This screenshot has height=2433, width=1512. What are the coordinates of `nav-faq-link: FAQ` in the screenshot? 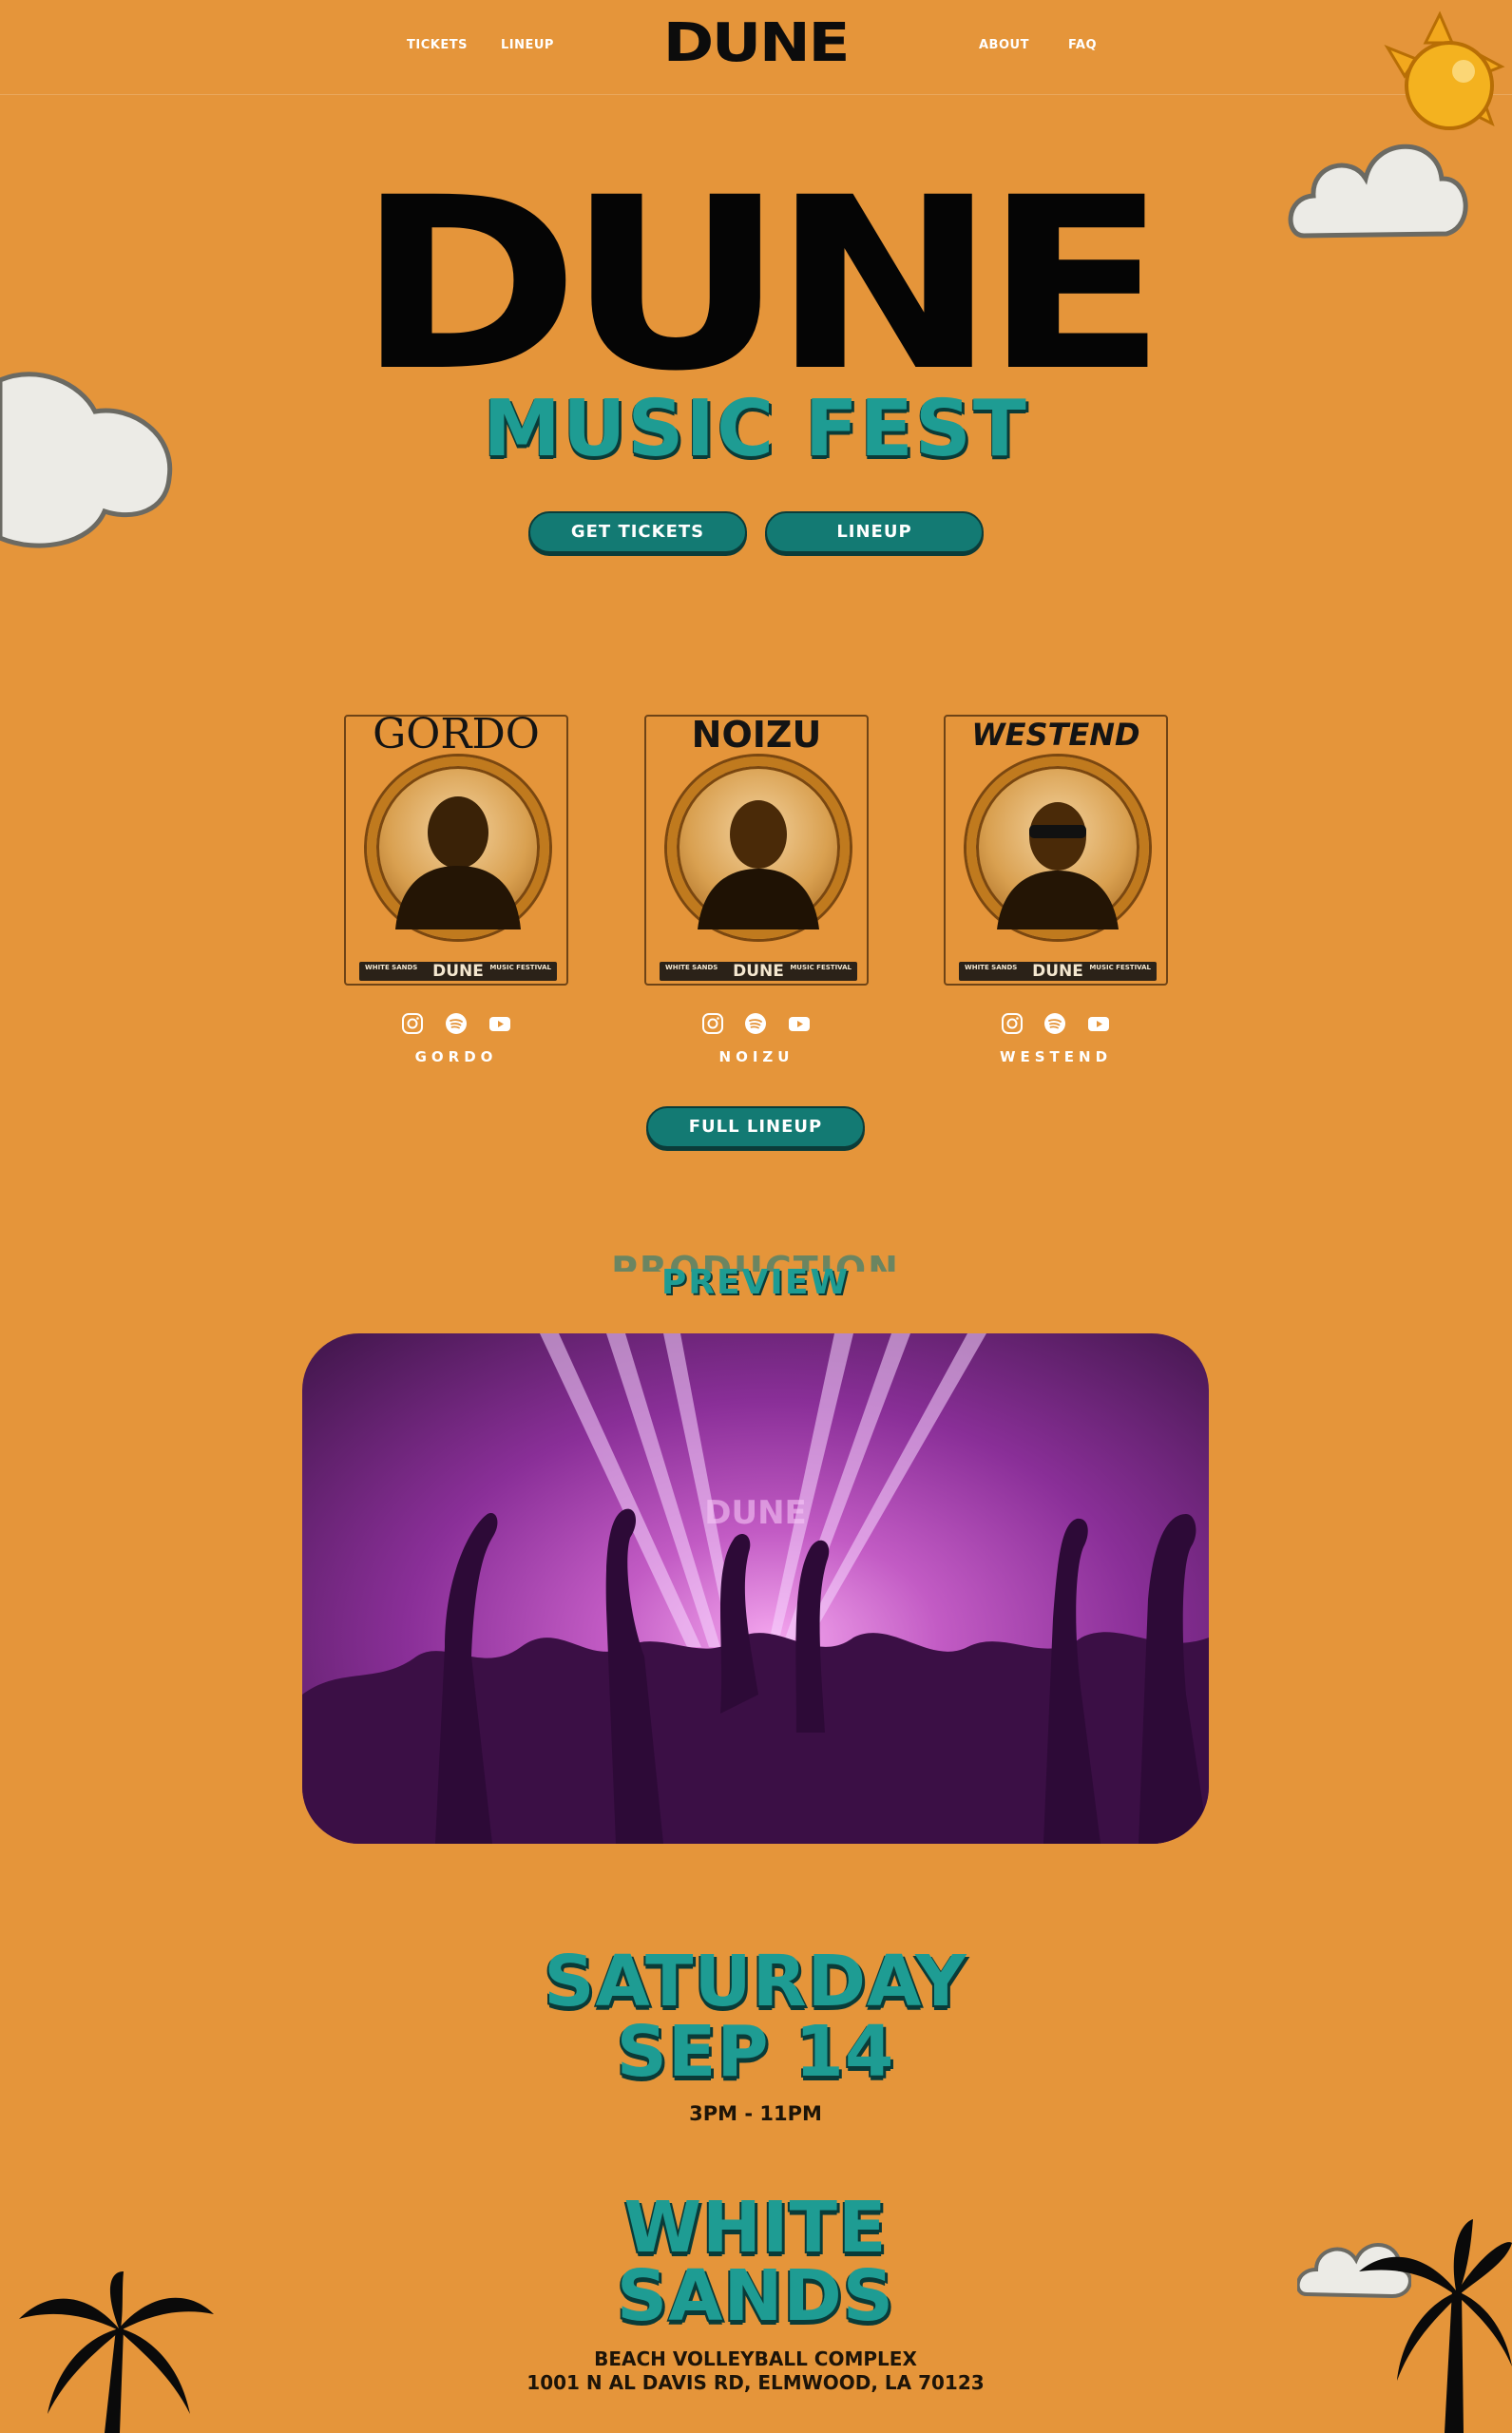 It's located at (1082, 45).